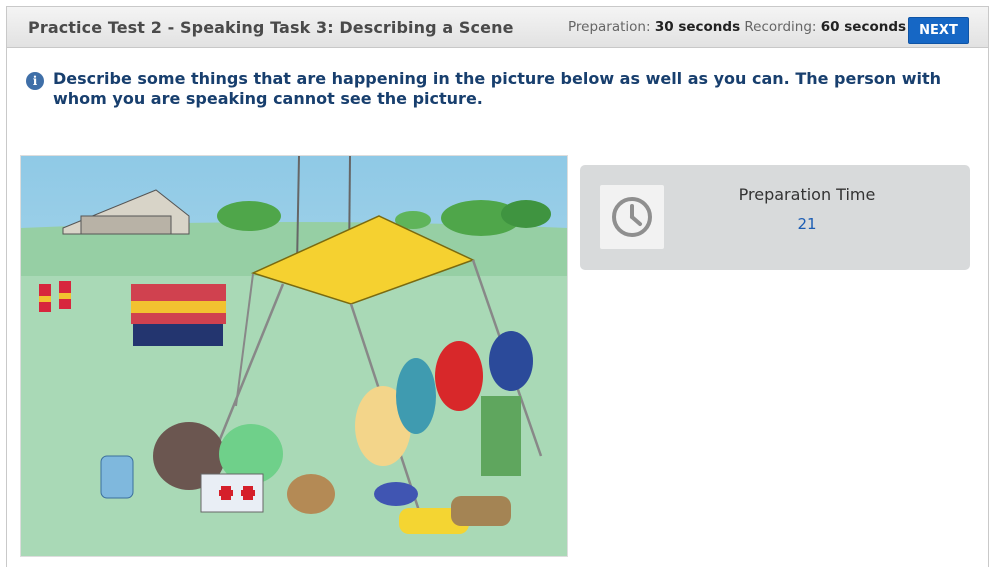 The height and width of the screenshot is (567, 999). I want to click on info-icon: i, so click(35, 81).